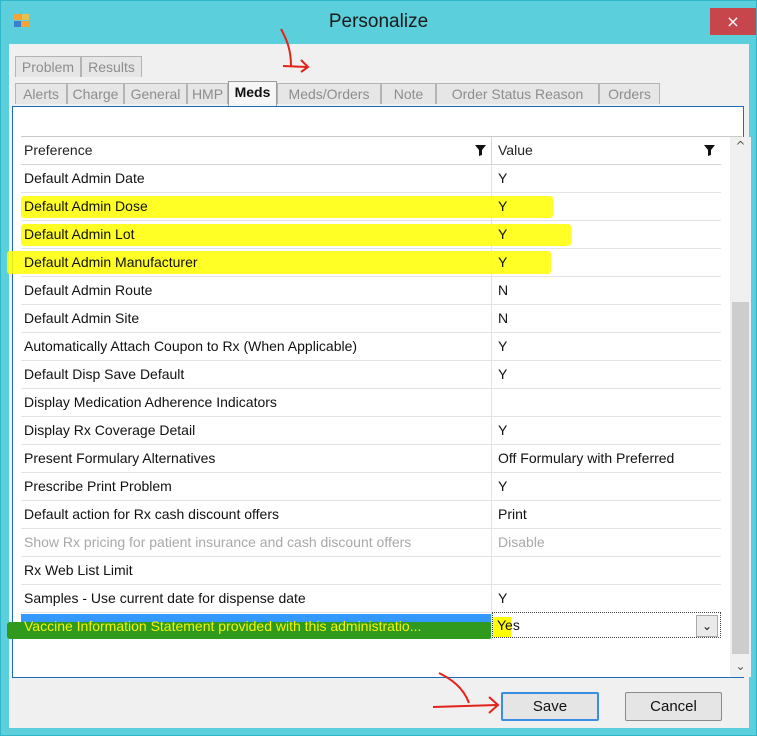 The height and width of the screenshot is (736, 757). Describe the element at coordinates (207, 93) in the screenshot. I see `tab-hmp: HMP` at that location.